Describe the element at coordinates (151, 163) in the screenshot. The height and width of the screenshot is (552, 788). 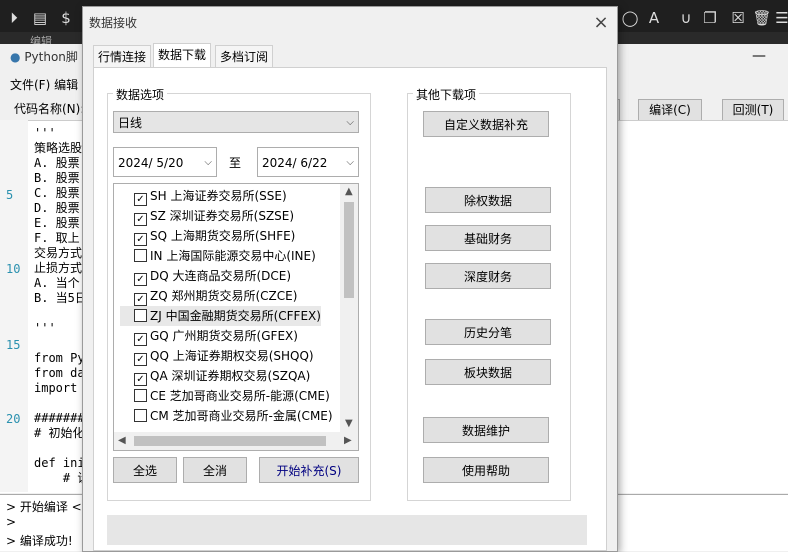
I see `date-from-value: 2024/ 5/20` at that location.